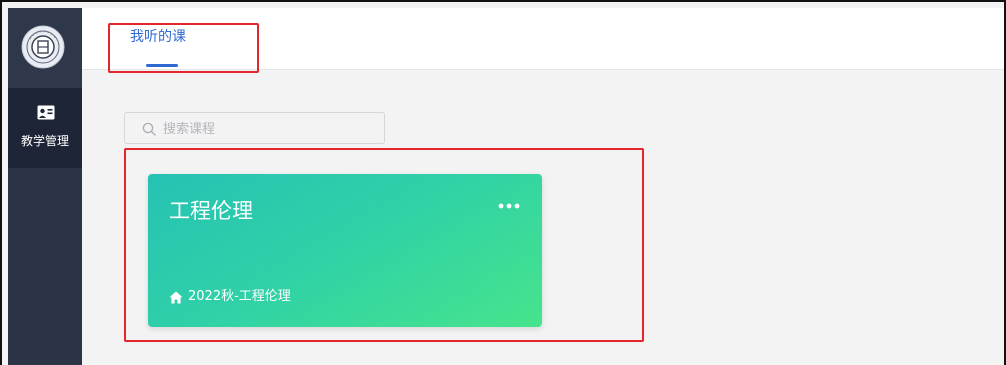 This screenshot has height=365, width=1006. I want to click on highlight-box-tab, so click(183, 48).